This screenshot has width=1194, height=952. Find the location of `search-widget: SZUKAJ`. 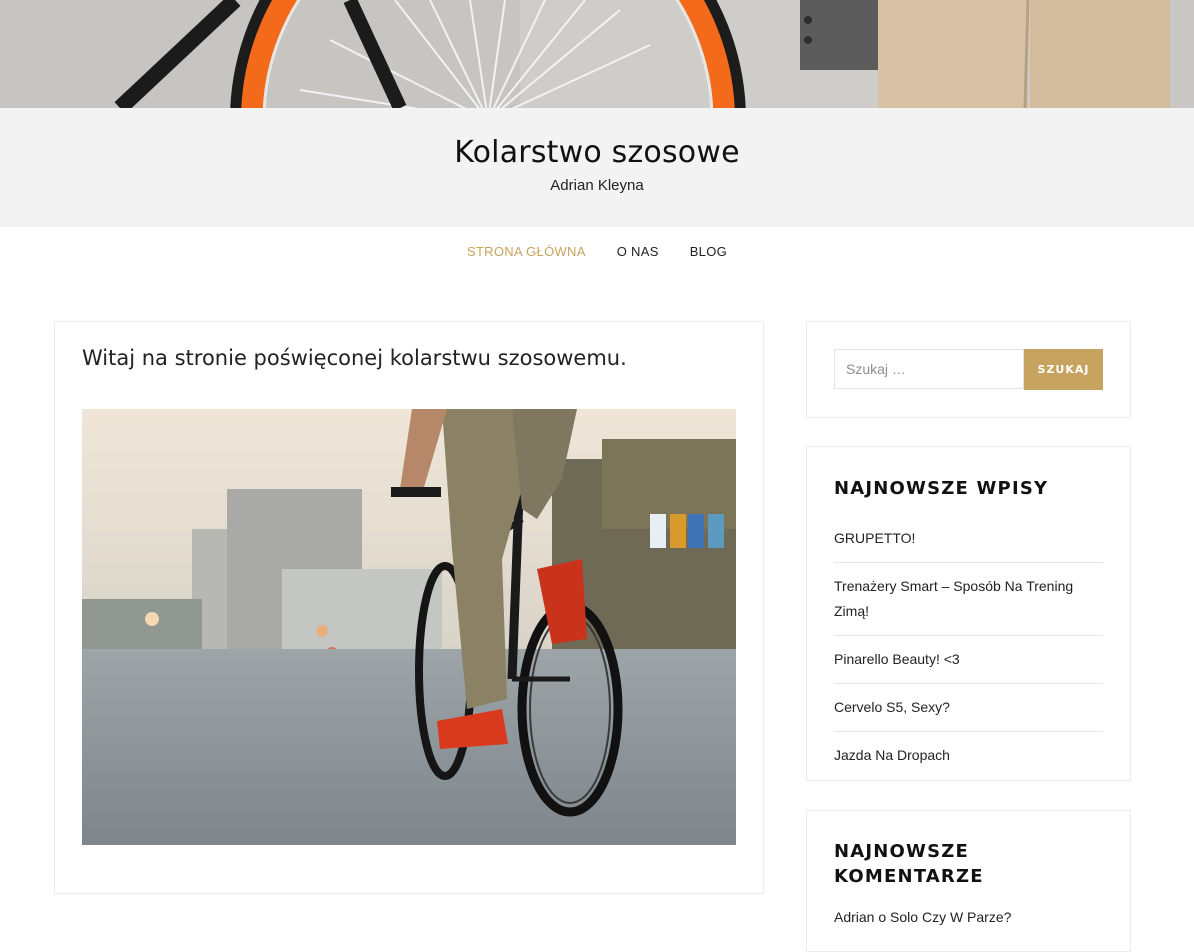

search-widget: SZUKAJ is located at coordinates (968, 369).